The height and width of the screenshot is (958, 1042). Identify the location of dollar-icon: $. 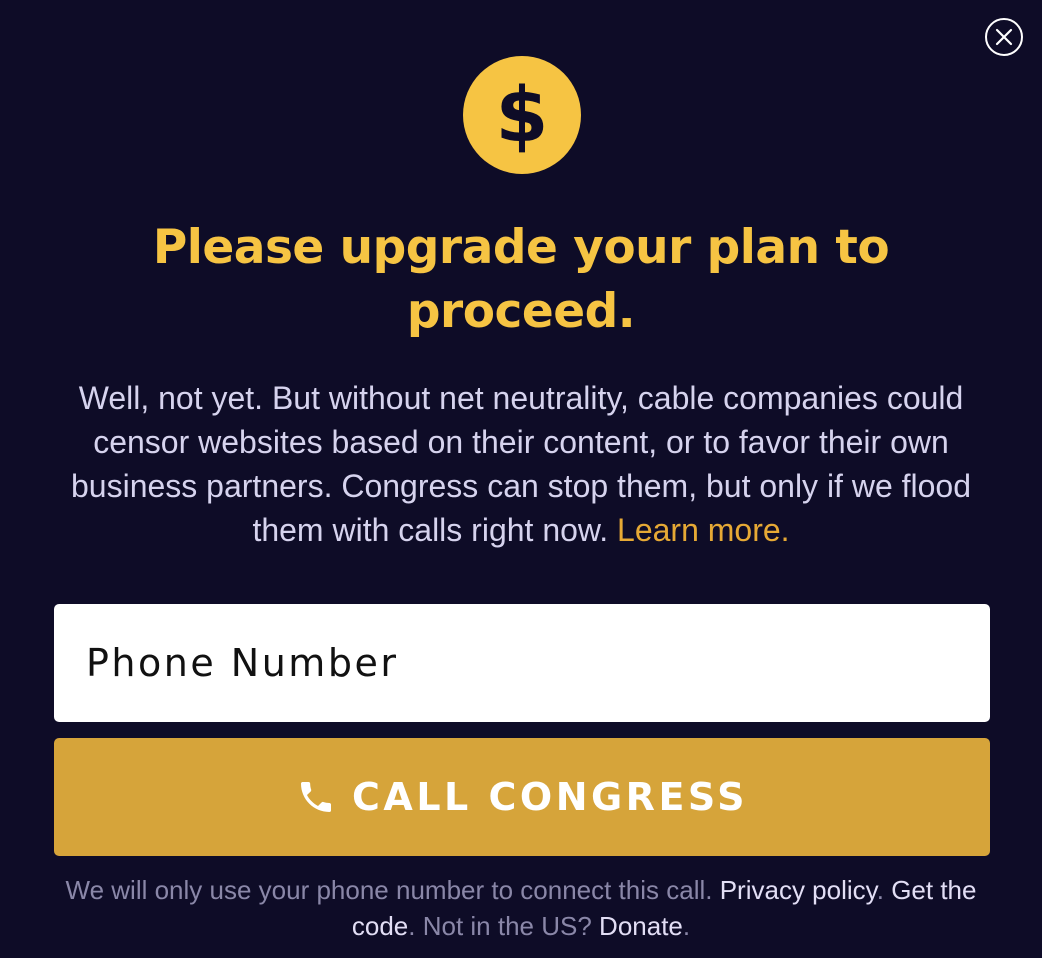
(522, 114).